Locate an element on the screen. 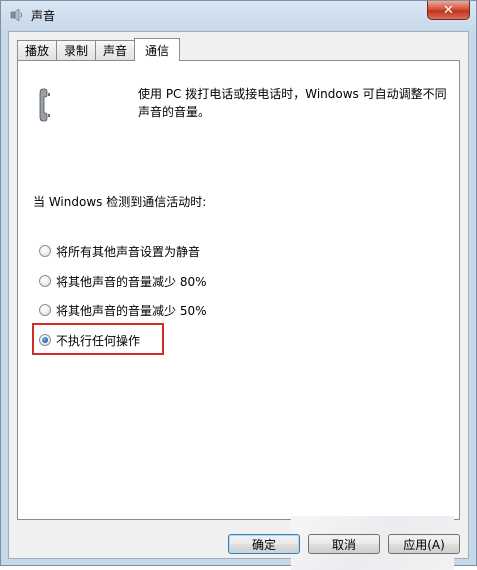 This screenshot has width=477, height=570. close-button: ✕ is located at coordinates (448, 10).